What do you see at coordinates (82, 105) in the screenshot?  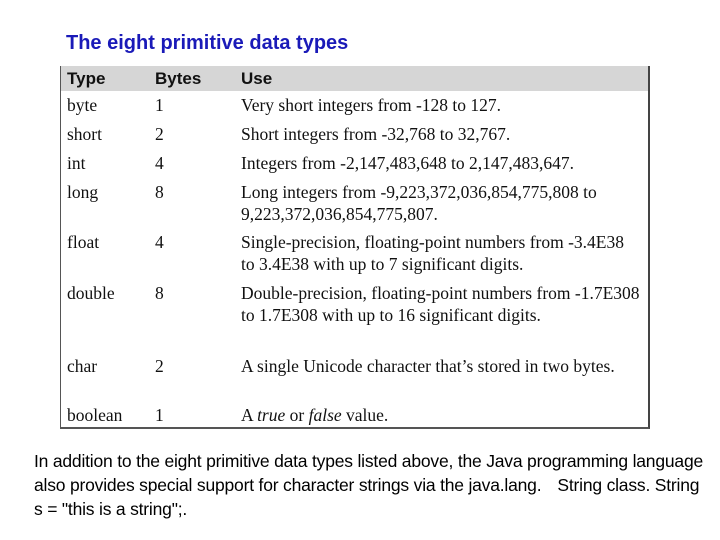 I see `cell-type: byte` at bounding box center [82, 105].